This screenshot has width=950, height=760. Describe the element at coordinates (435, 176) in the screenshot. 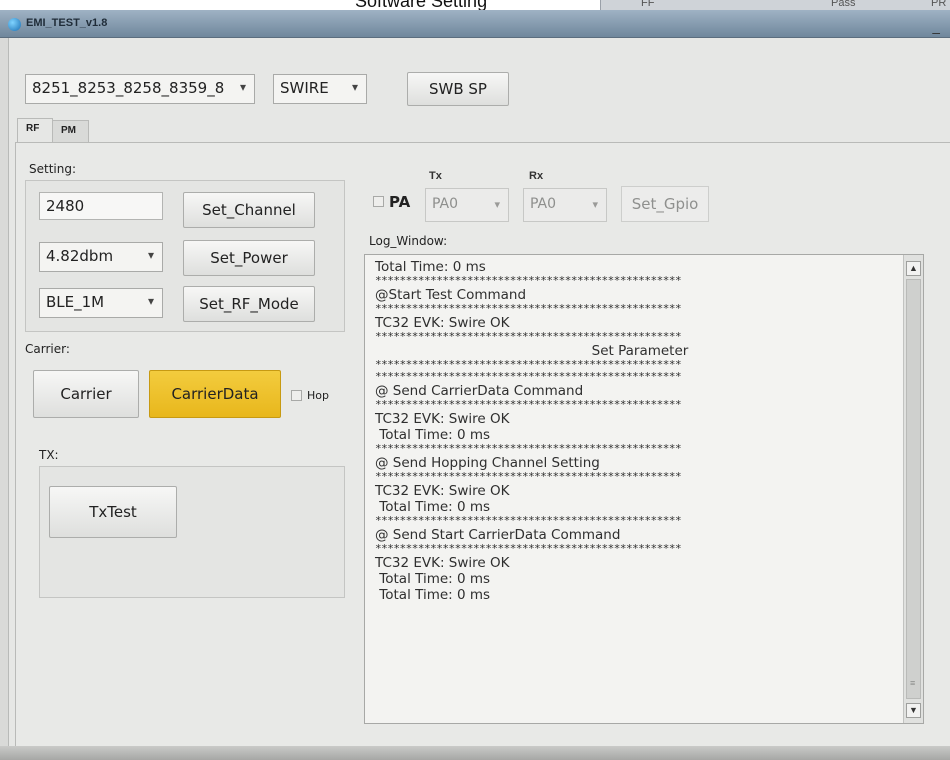

I see `gpio-tx-label: Tx` at that location.